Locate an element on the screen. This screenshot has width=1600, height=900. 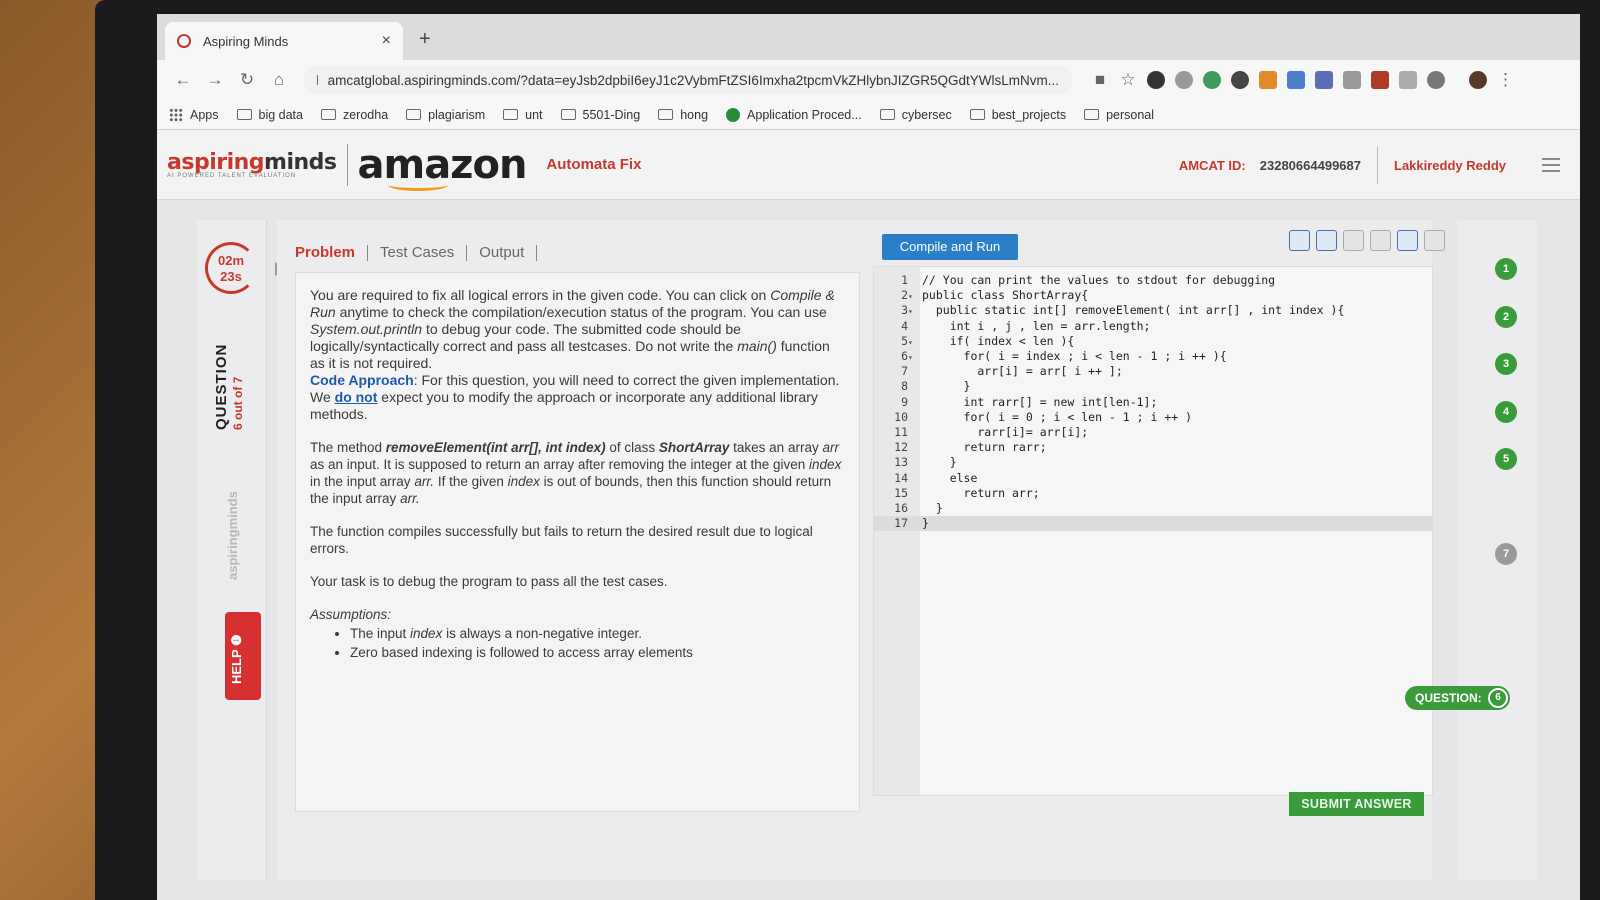
split-vertical-icon is located at coordinates (1380, 240).